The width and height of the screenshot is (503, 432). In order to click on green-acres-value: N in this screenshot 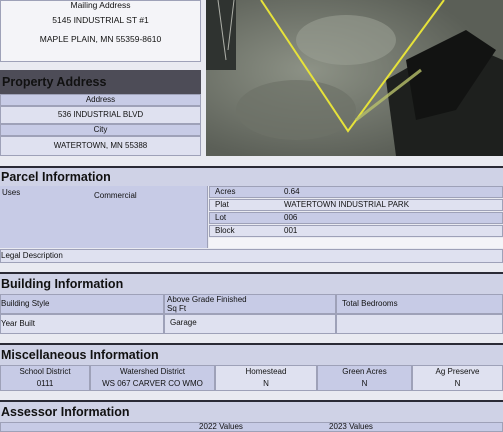, I will do `click(364, 383)`.